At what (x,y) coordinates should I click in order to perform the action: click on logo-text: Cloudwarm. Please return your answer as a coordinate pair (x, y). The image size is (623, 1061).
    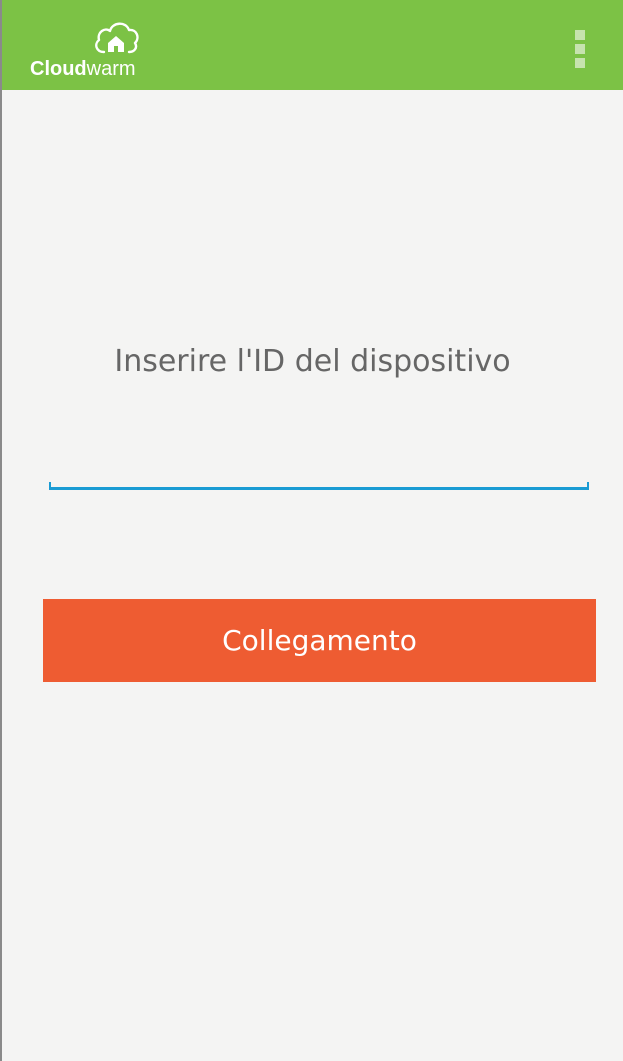
    Looking at the image, I should click on (83, 69).